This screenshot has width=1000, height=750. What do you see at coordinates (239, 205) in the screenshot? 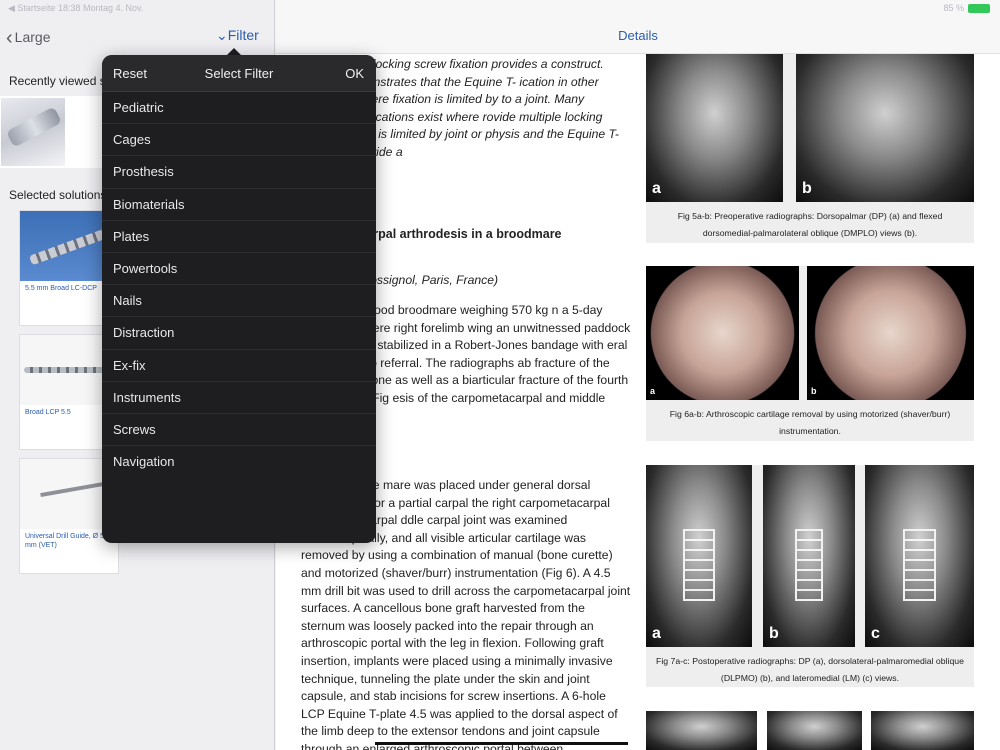
I see `filter-item-biomaterials: Biomaterials` at bounding box center [239, 205].